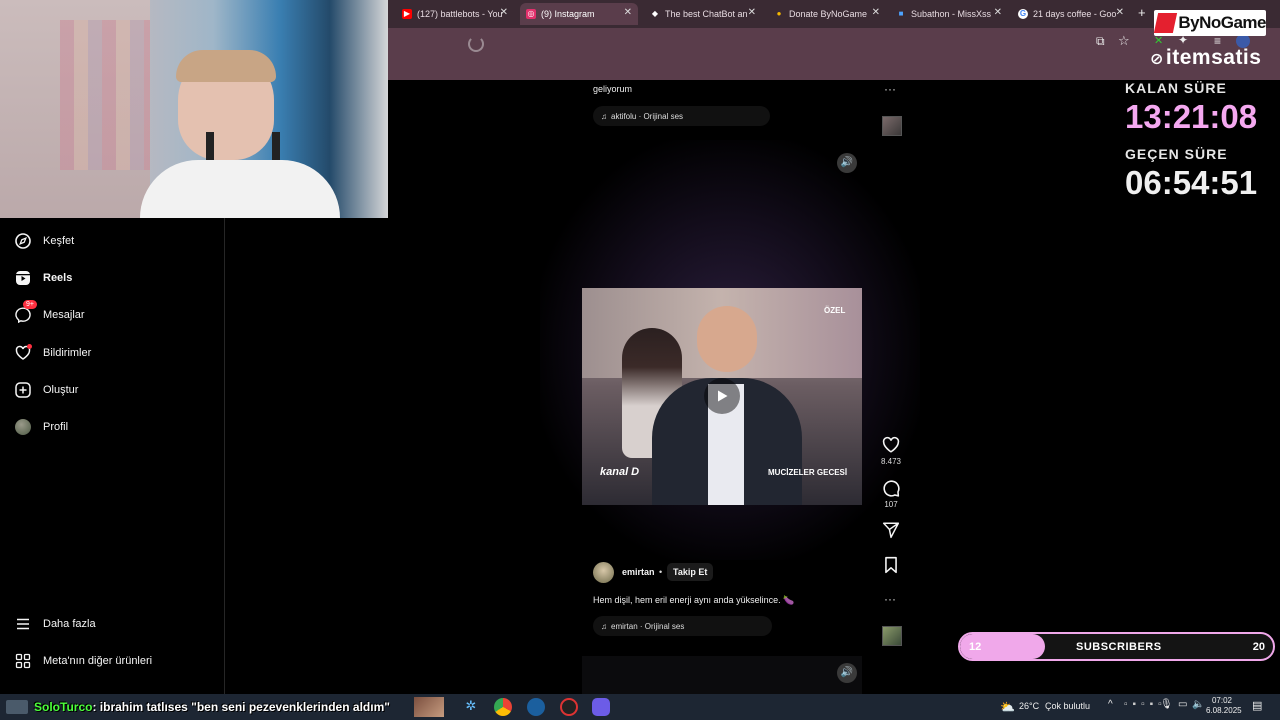  I want to click on clock-date: 6.08.2025, so click(1224, 710).